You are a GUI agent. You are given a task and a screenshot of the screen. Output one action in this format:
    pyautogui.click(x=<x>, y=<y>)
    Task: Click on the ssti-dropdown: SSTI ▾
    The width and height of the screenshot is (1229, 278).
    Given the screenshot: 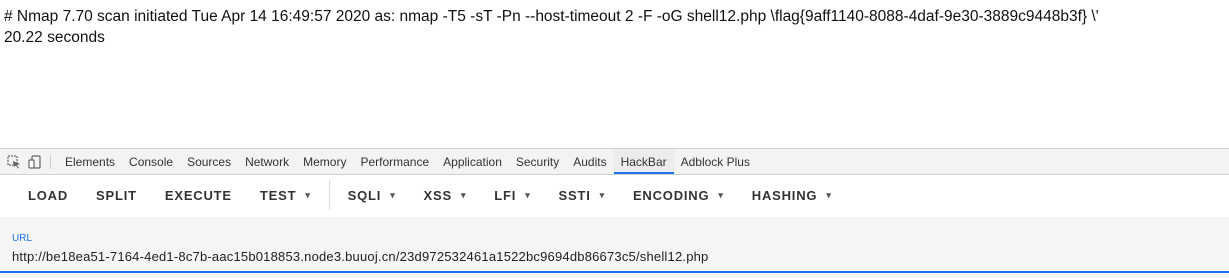 What is the action you would take?
    pyautogui.click(x=582, y=195)
    